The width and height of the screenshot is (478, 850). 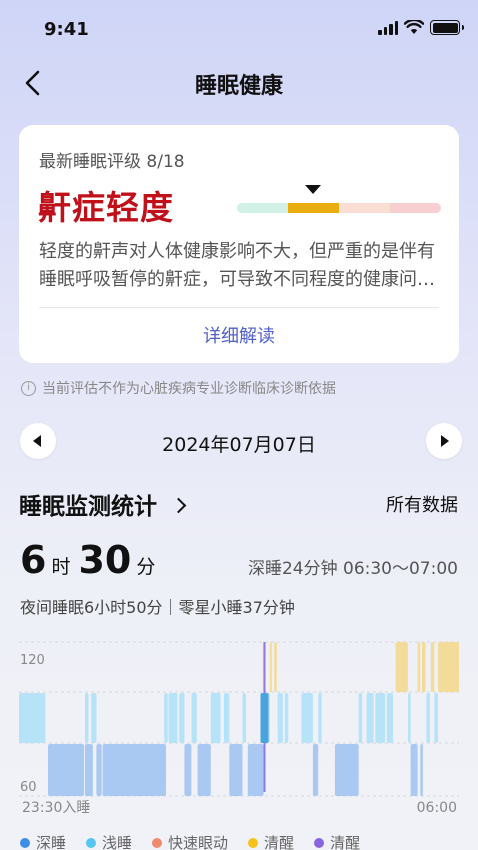 I want to click on info-icon: i, so click(x=28, y=388).